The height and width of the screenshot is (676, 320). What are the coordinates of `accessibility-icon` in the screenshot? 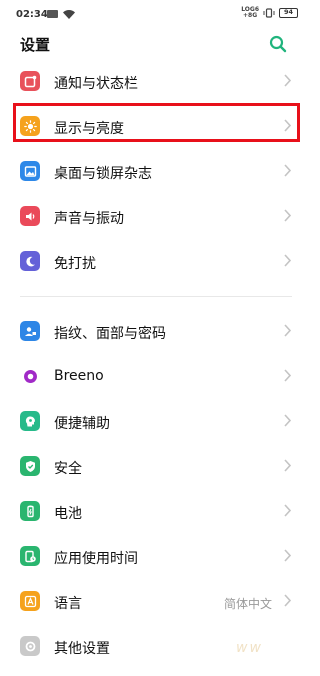 It's located at (30, 421).